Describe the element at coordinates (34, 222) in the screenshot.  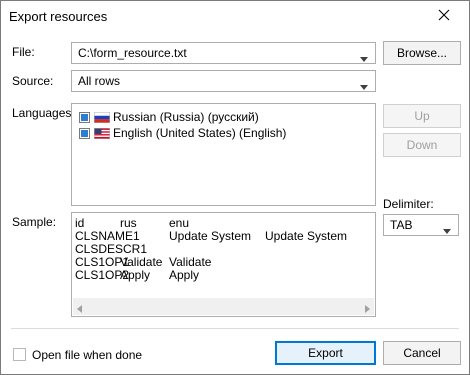
I see `sample-label: Sample:` at that location.